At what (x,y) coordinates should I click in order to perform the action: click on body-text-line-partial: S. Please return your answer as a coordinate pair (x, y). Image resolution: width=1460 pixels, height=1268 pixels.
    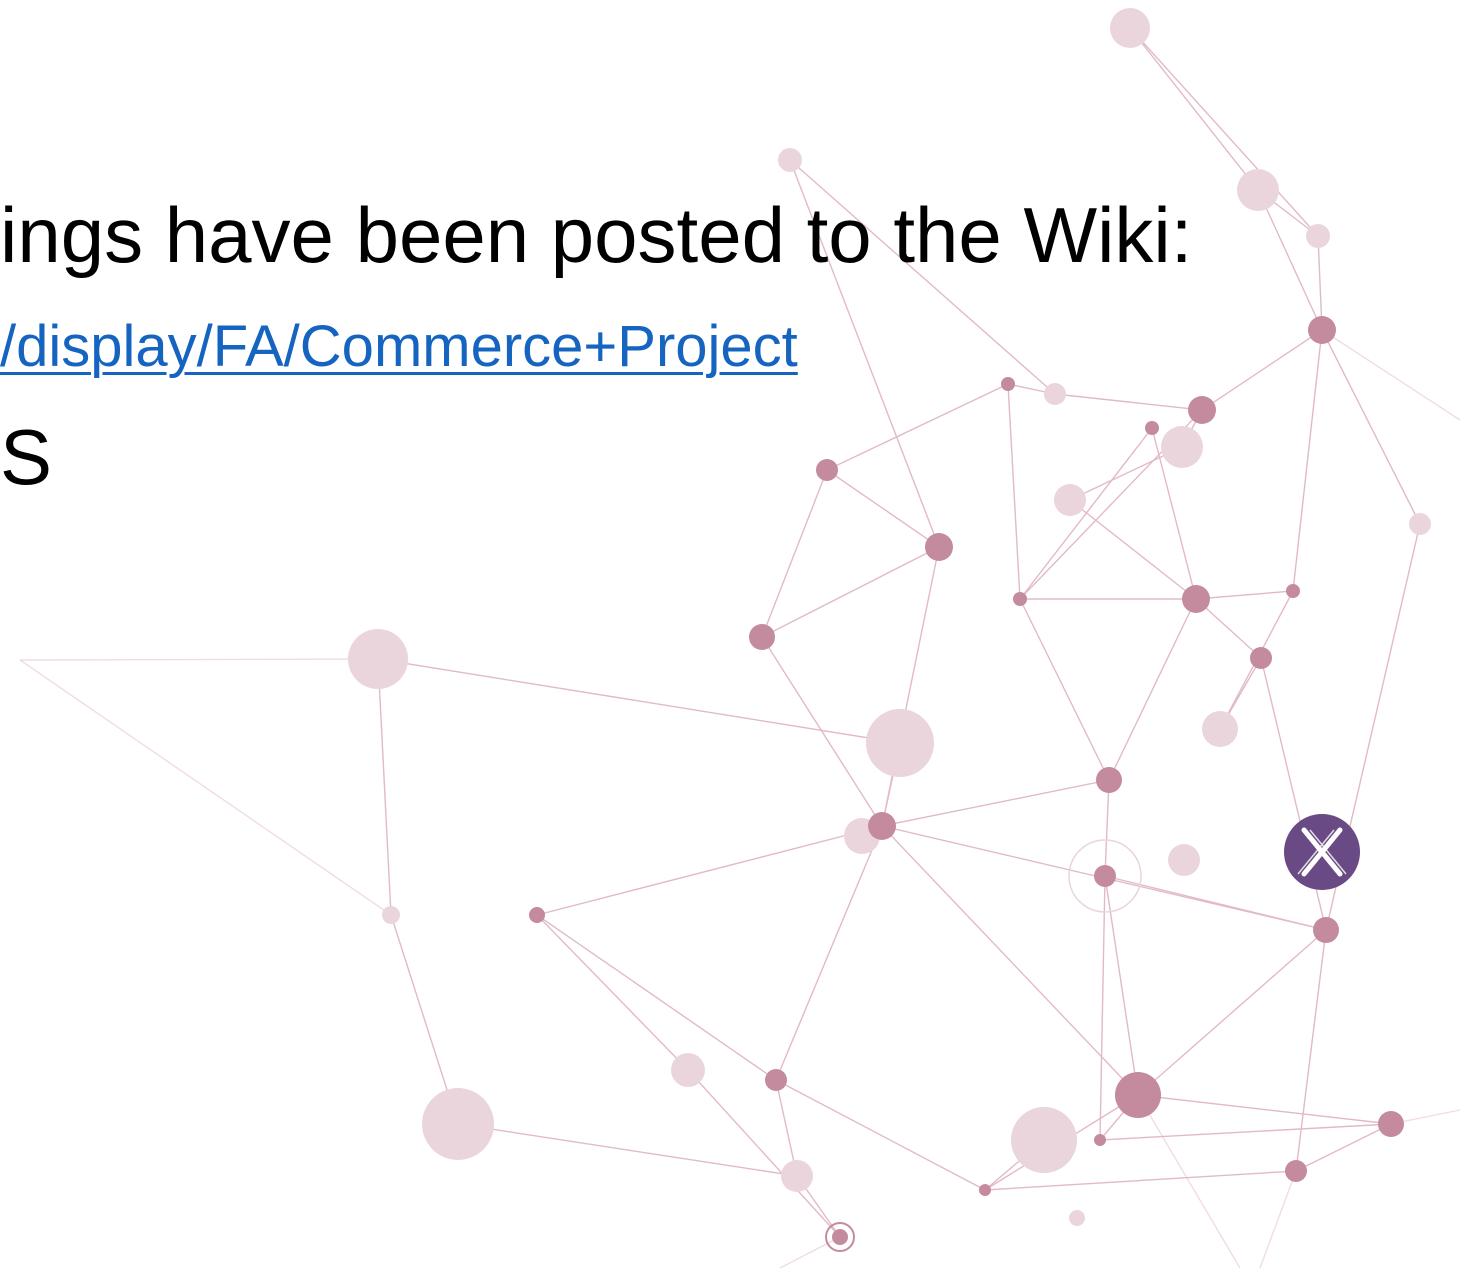
    Looking at the image, I should click on (26, 457).